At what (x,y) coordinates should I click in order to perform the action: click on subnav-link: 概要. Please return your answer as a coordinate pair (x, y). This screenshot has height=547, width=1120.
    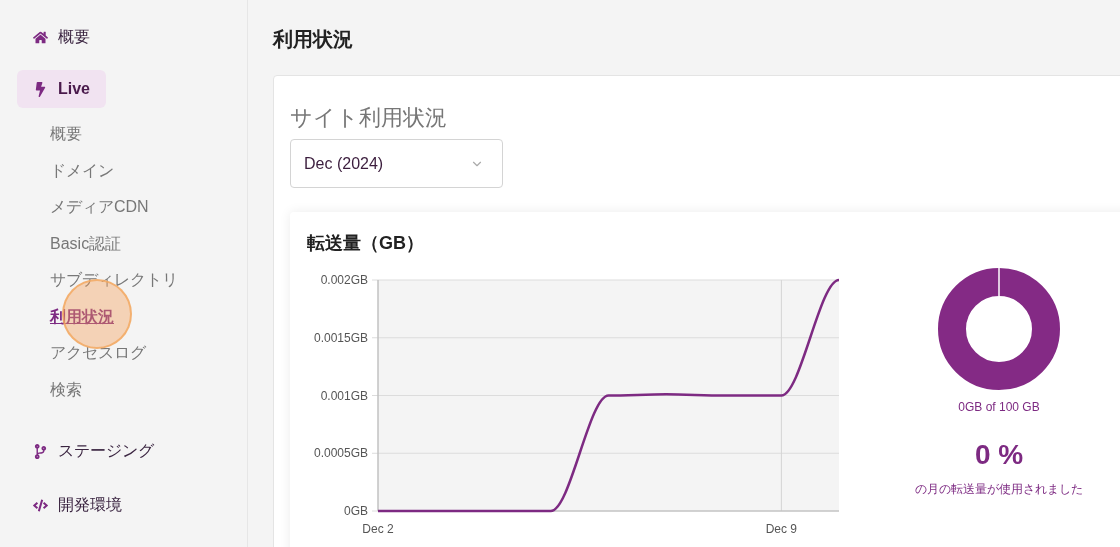
    Looking at the image, I should click on (148, 134).